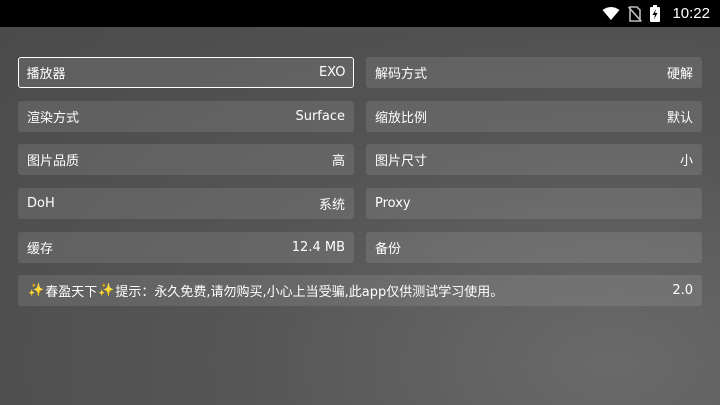 The image size is (720, 405). I want to click on scale-value: 默认, so click(679, 118).